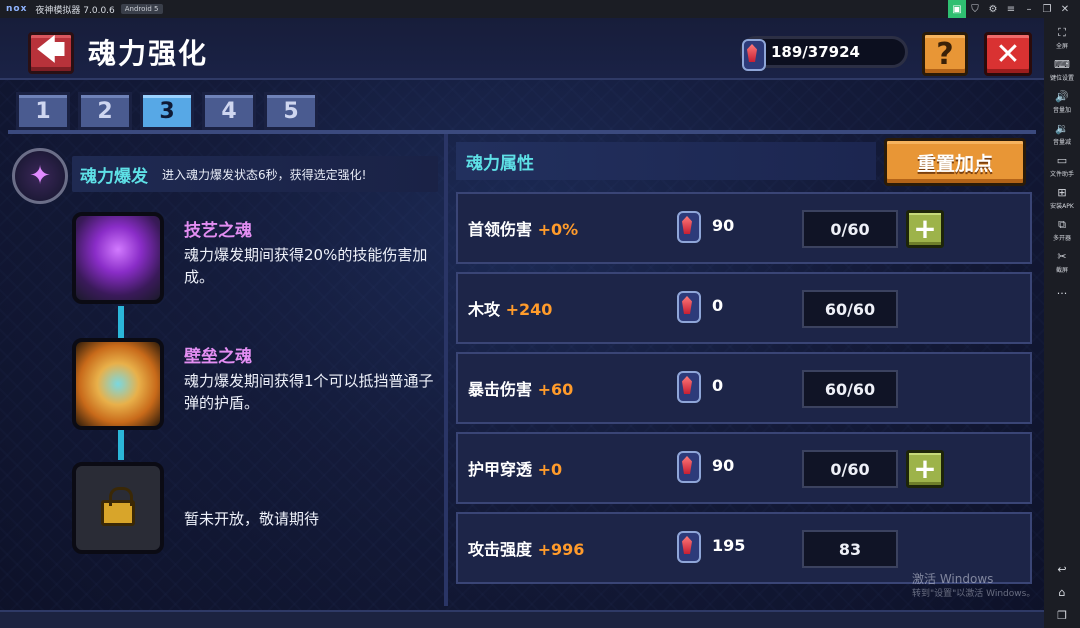 The width and height of the screenshot is (1080, 628). I want to click on sidebar-item-file-helper: ▭ 文件助手, so click(1062, 166).